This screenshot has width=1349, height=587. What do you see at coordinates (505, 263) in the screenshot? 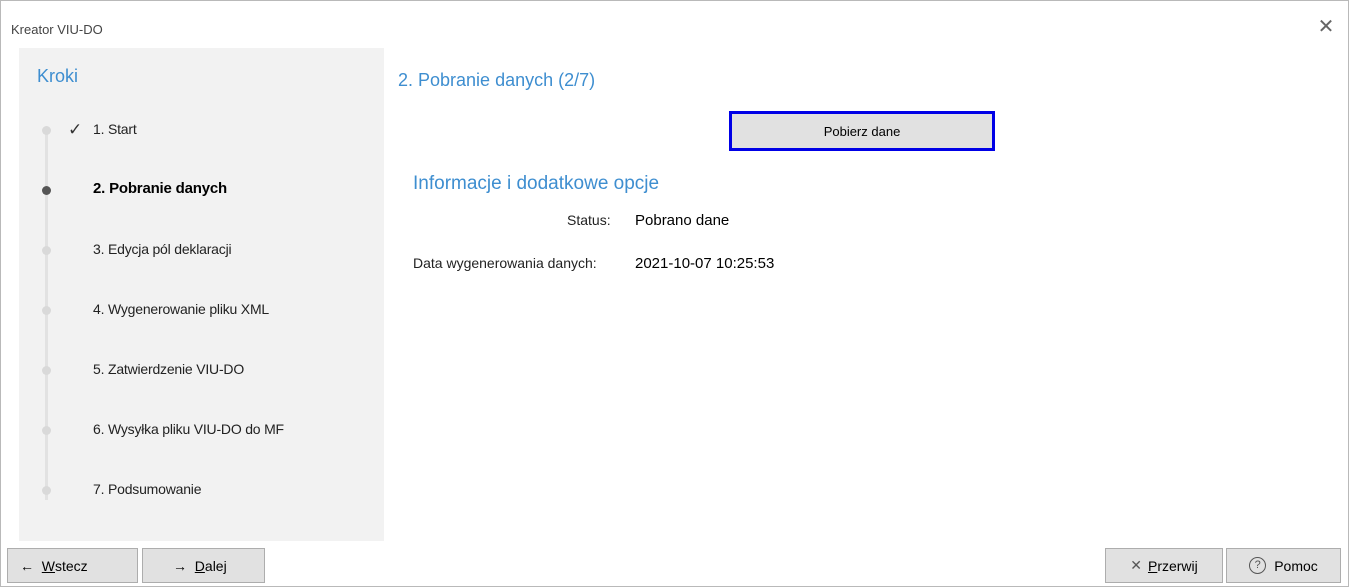
I see `date-label: Data wygenerowania danych:` at bounding box center [505, 263].